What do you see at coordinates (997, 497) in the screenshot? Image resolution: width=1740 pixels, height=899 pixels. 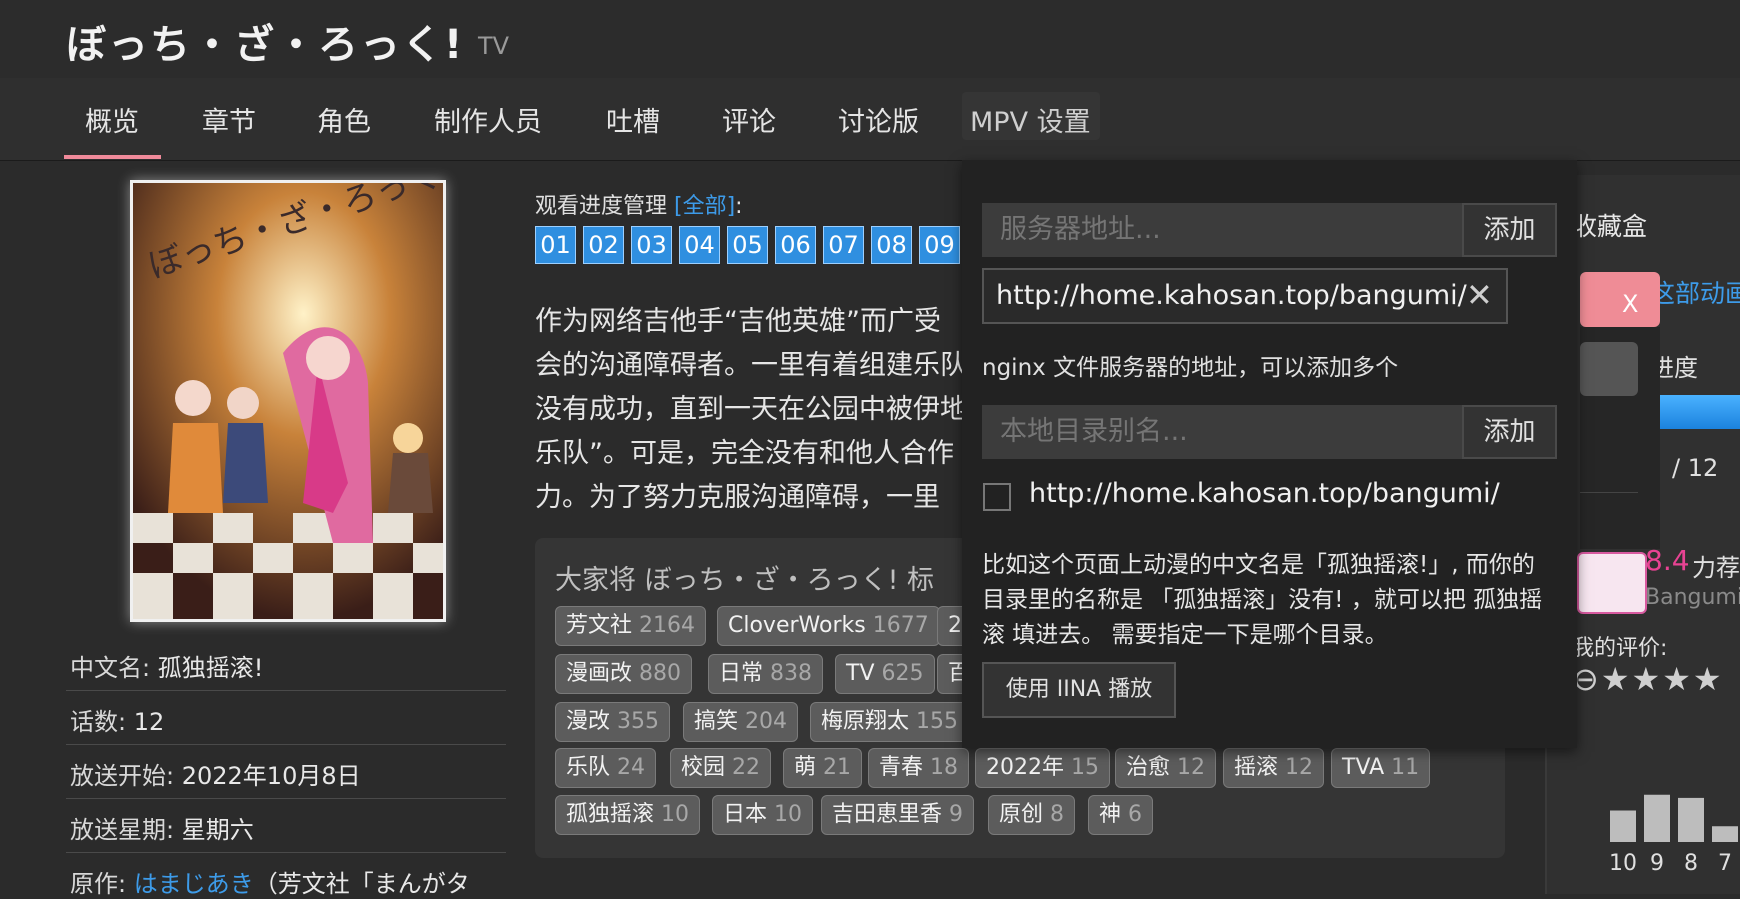 I see `server-checkbox` at bounding box center [997, 497].